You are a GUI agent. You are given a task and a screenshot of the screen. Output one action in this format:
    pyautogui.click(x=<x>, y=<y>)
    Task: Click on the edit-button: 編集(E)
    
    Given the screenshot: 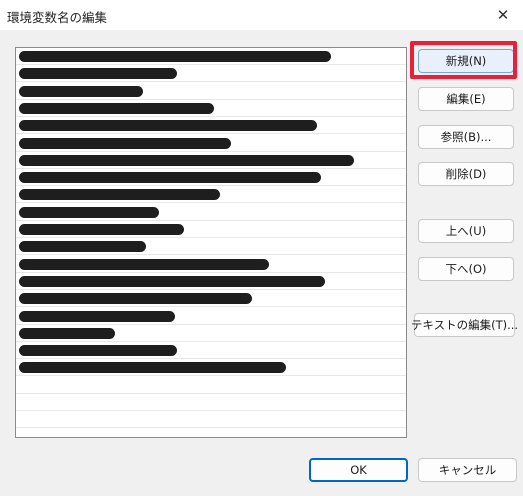 What is the action you would take?
    pyautogui.click(x=466, y=99)
    